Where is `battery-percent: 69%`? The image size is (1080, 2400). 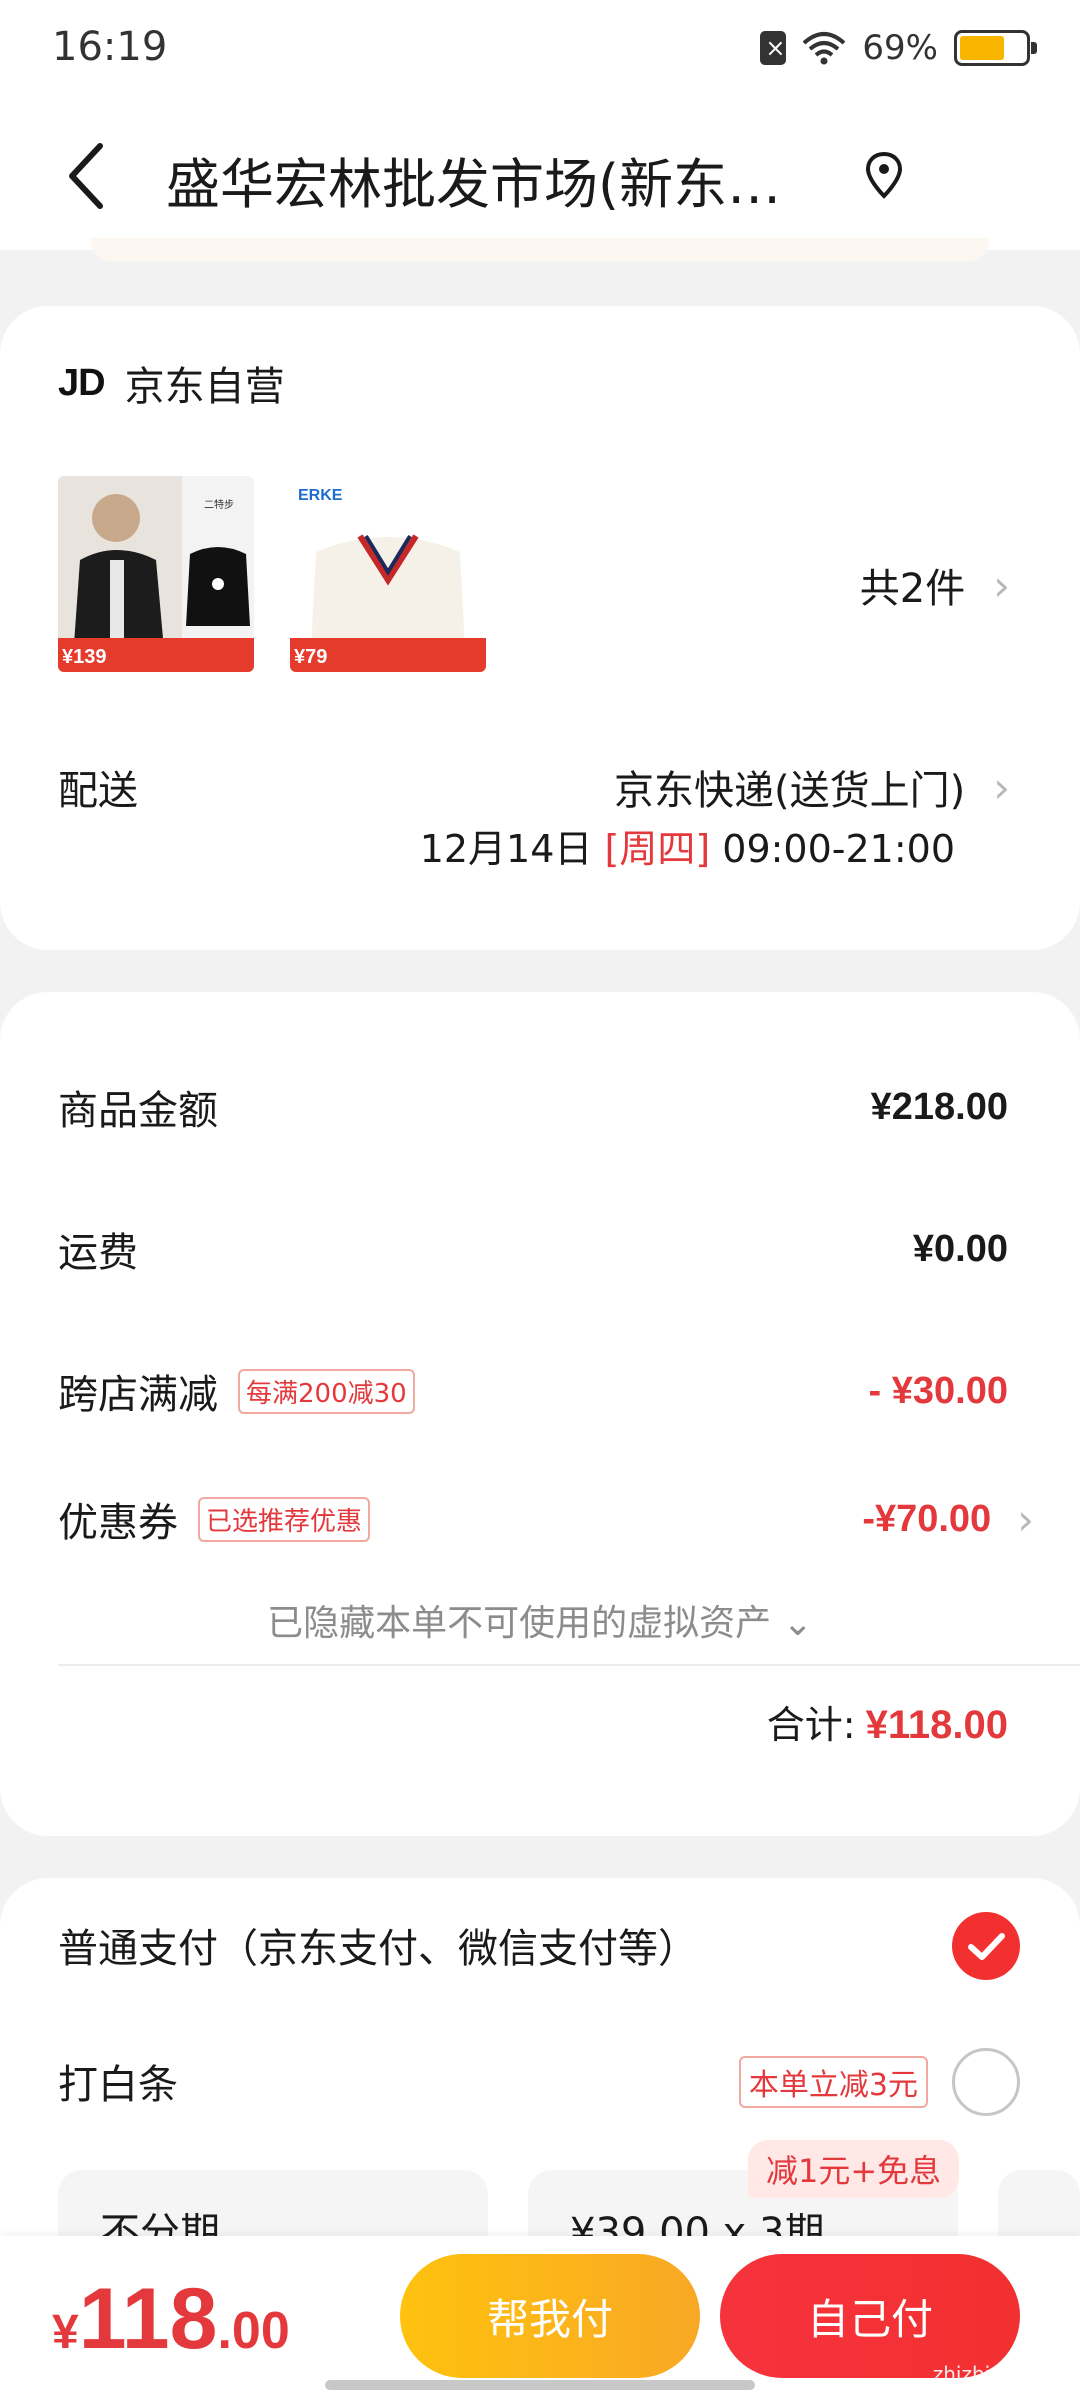 battery-percent: 69% is located at coordinates (900, 48).